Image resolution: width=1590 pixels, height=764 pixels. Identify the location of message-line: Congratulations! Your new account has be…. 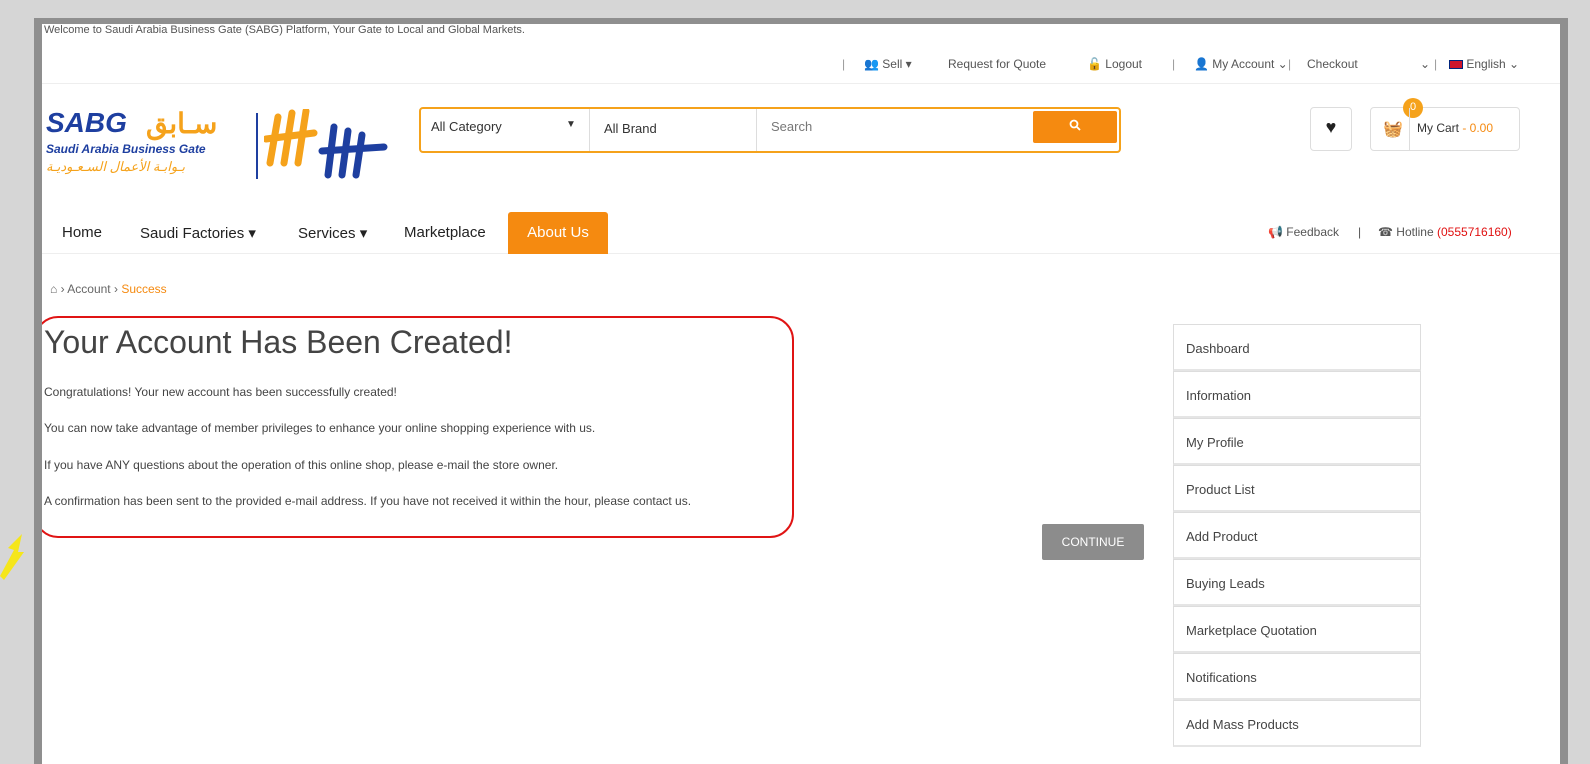
(220, 392).